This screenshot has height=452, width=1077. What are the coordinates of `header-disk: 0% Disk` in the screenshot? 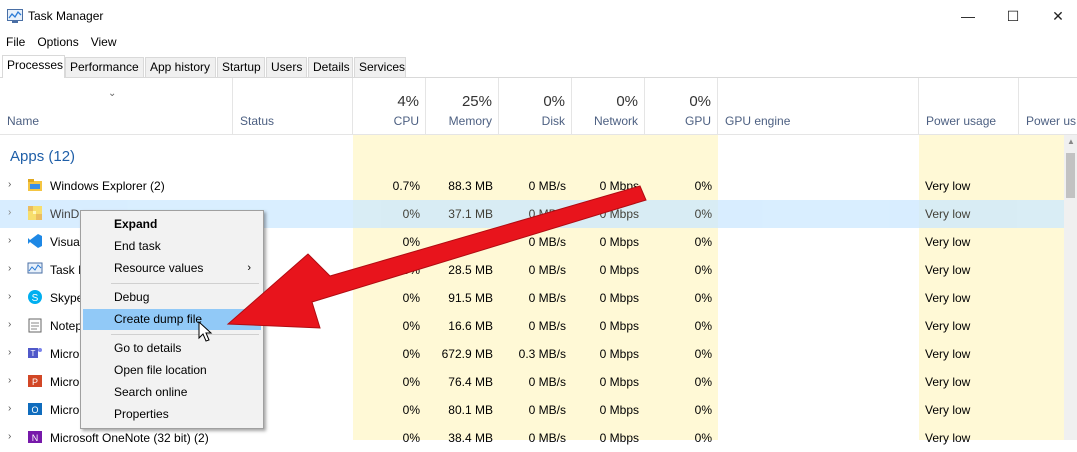 It's located at (535, 106).